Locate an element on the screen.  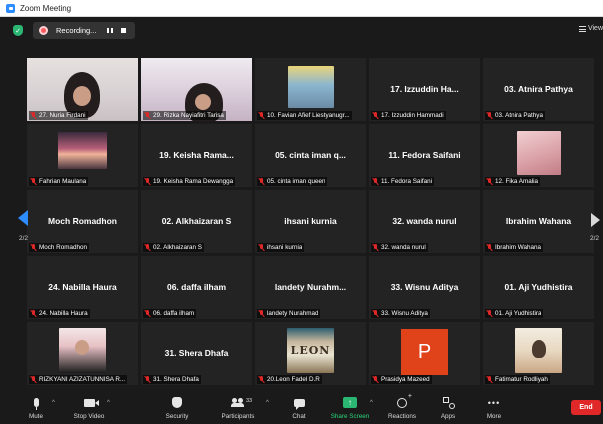
next-page-arrow-icon is located at coordinates (595, 220).